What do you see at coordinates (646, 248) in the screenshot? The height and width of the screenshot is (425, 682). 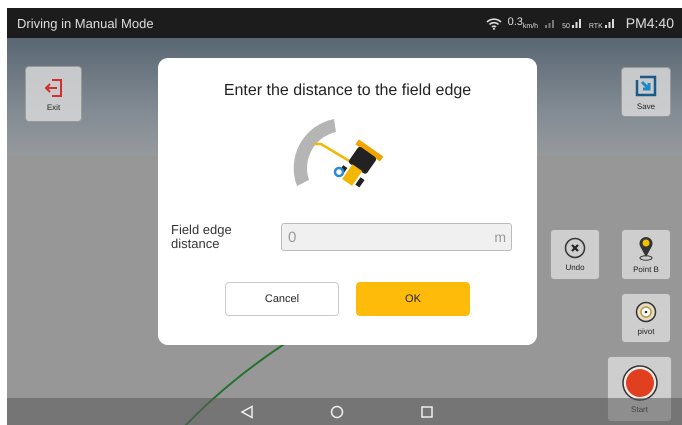 I see `location-pin-icon` at bounding box center [646, 248].